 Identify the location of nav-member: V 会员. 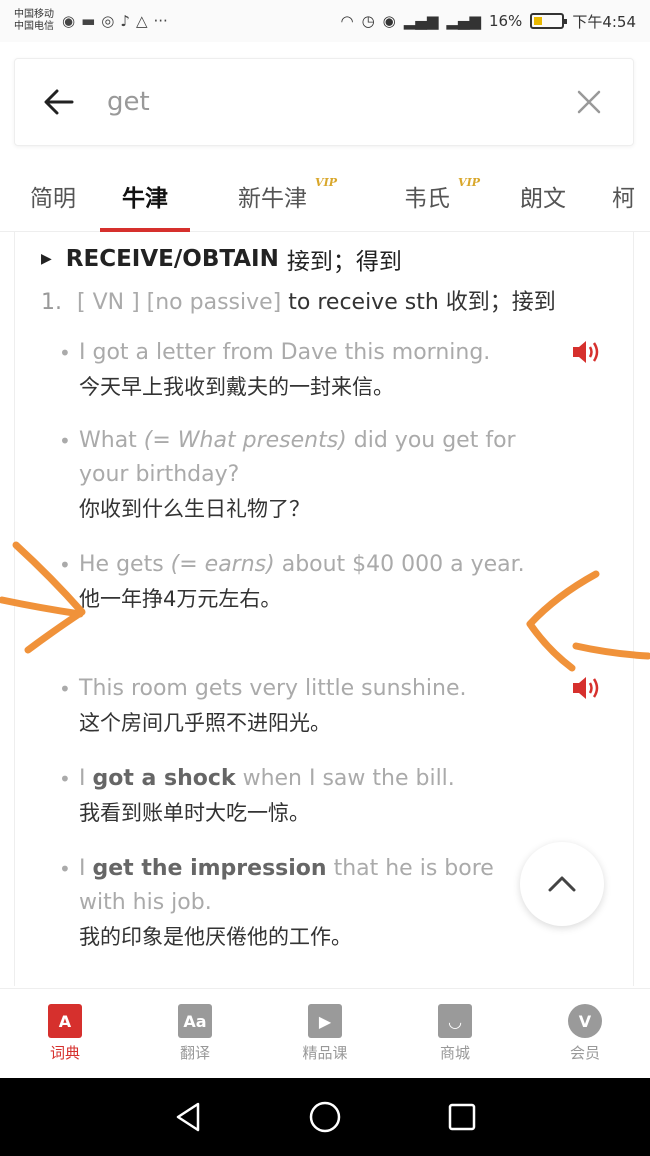
(585, 1033).